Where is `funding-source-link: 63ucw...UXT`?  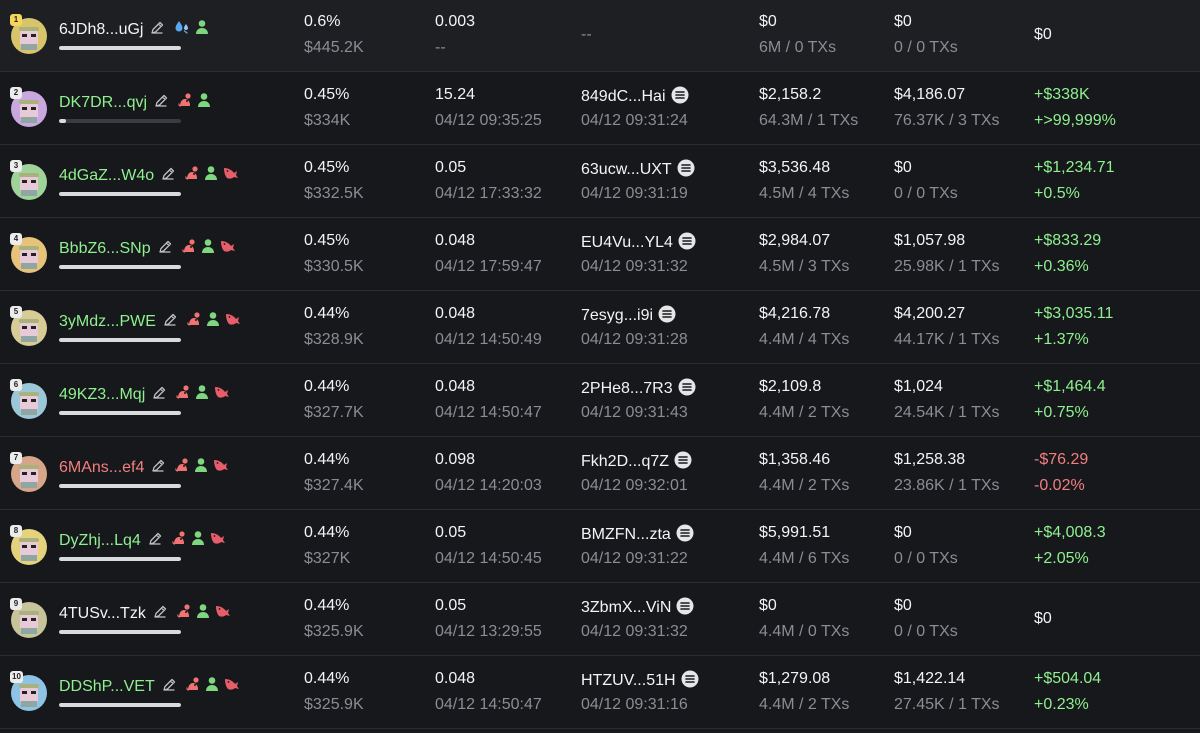
funding-source-link: 63ucw...UXT is located at coordinates (638, 170).